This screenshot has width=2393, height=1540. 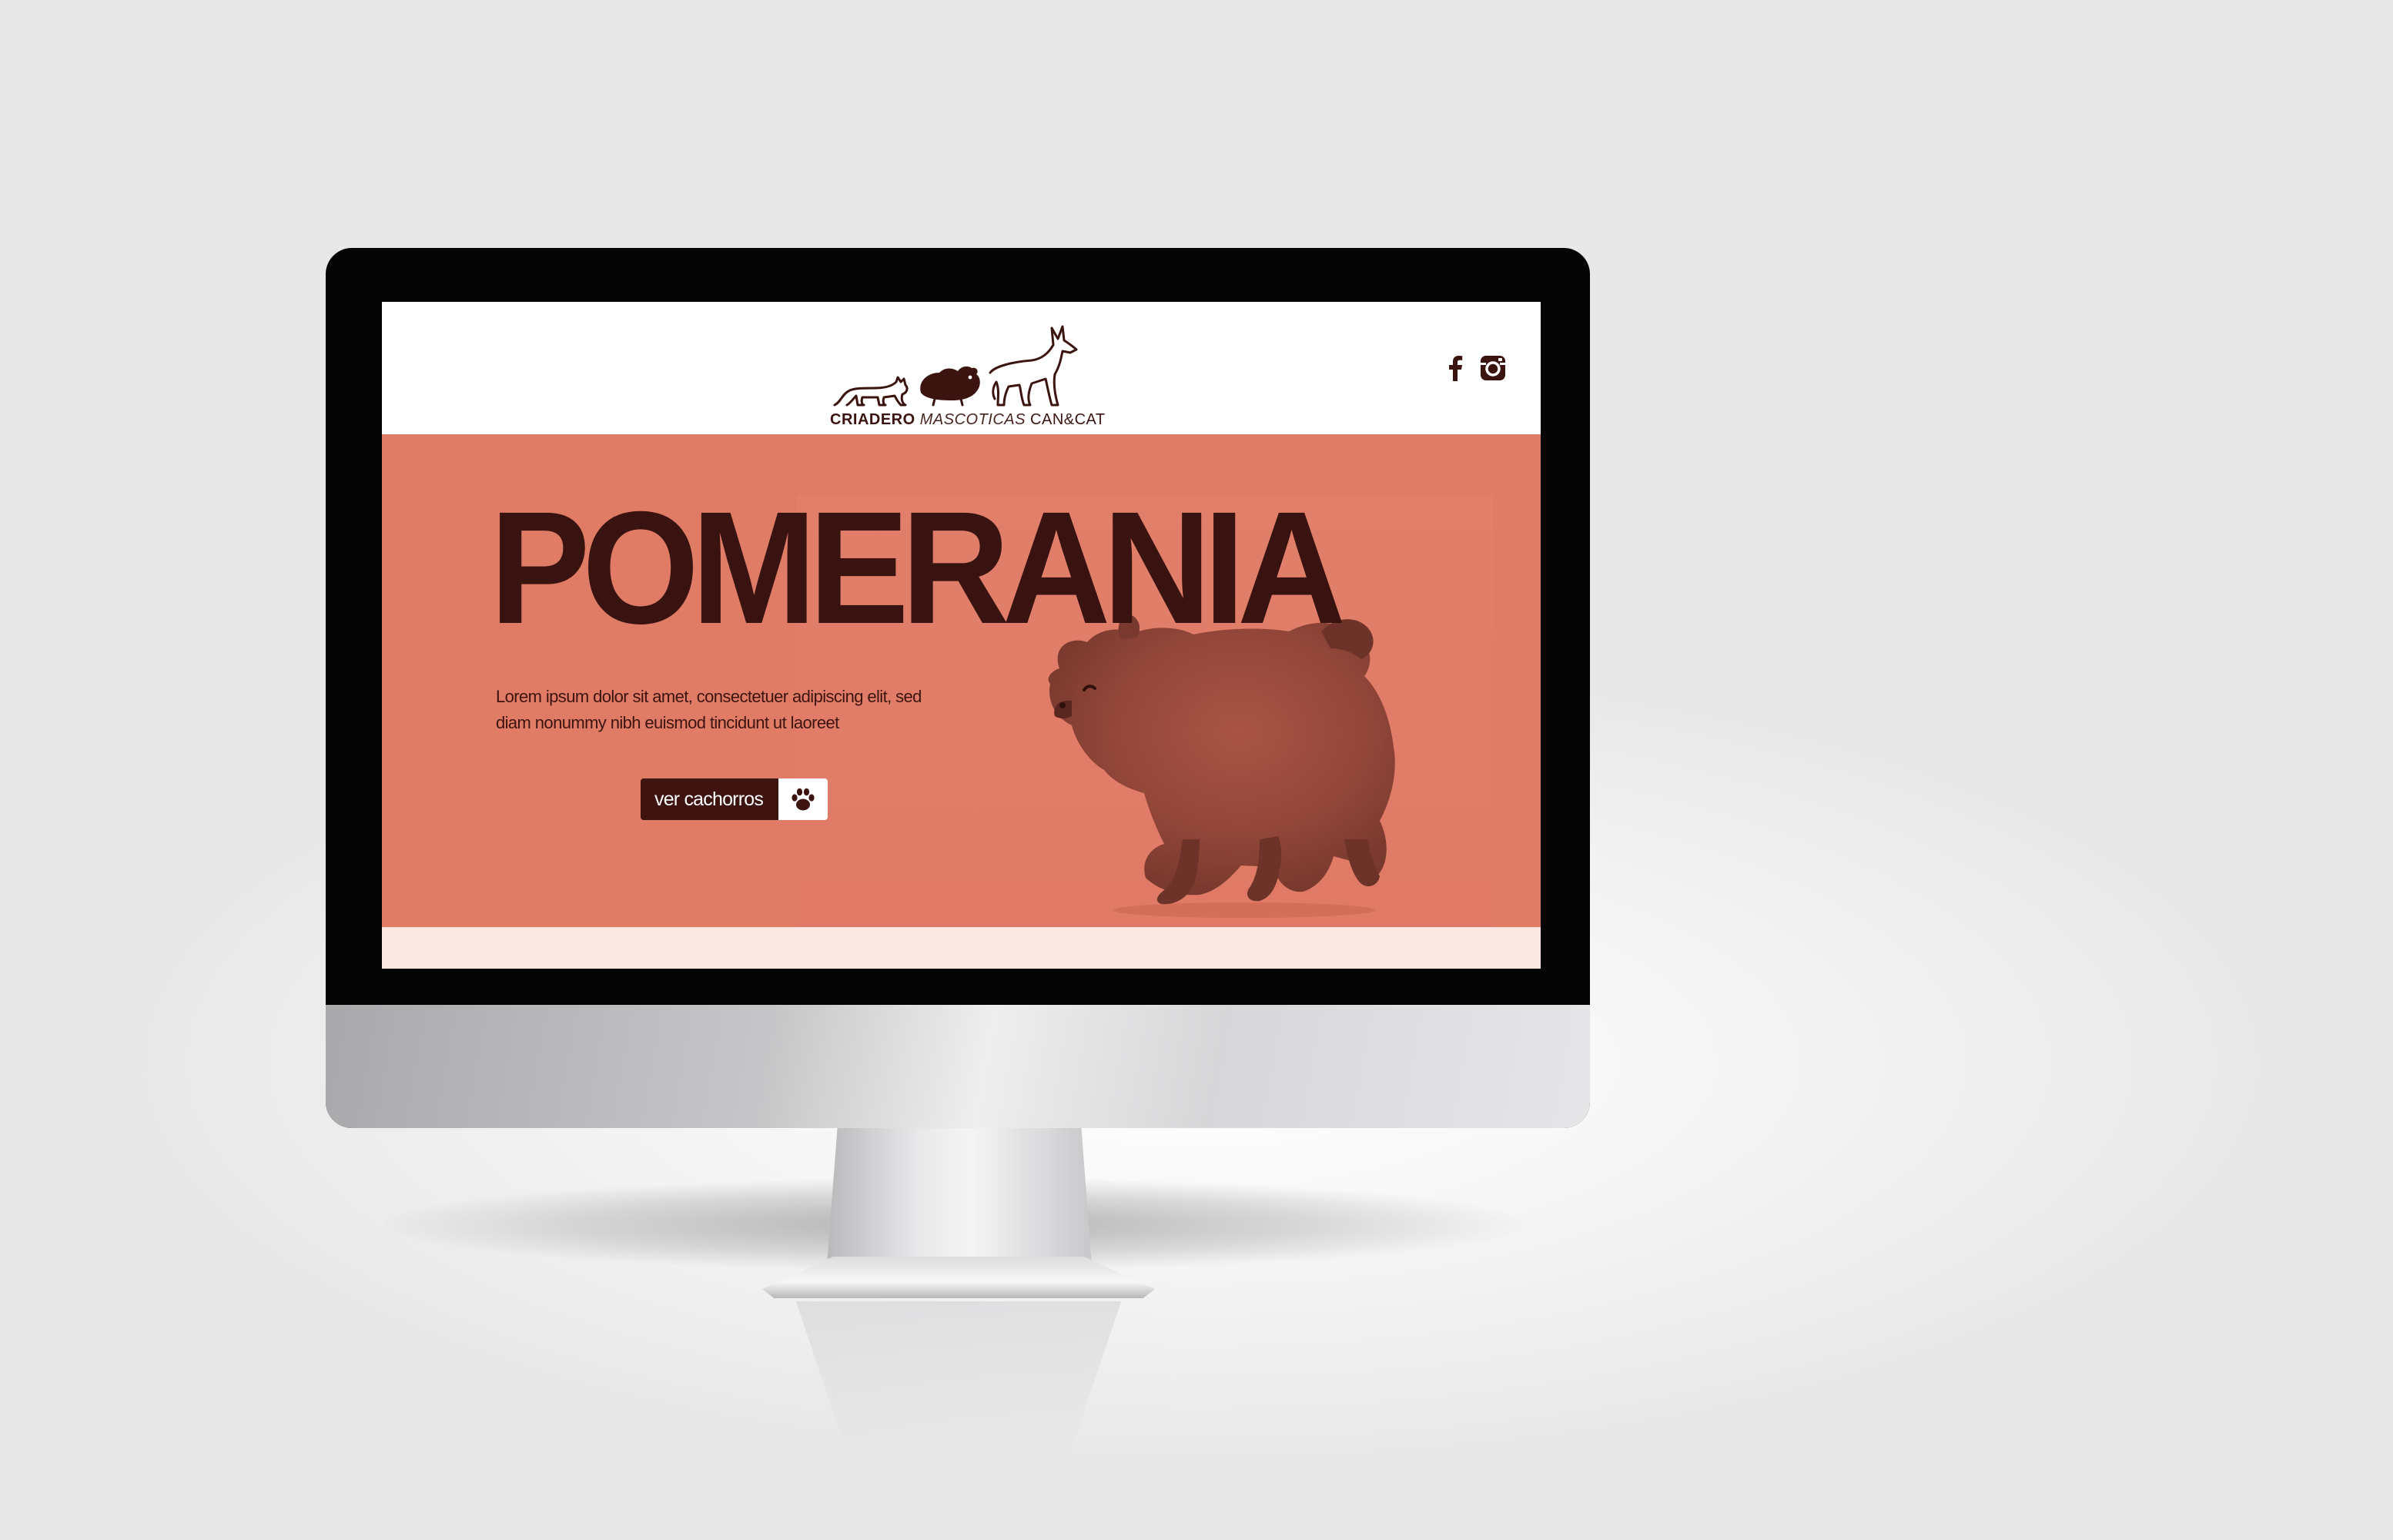 I want to click on next-section-strip, so click(x=961, y=948).